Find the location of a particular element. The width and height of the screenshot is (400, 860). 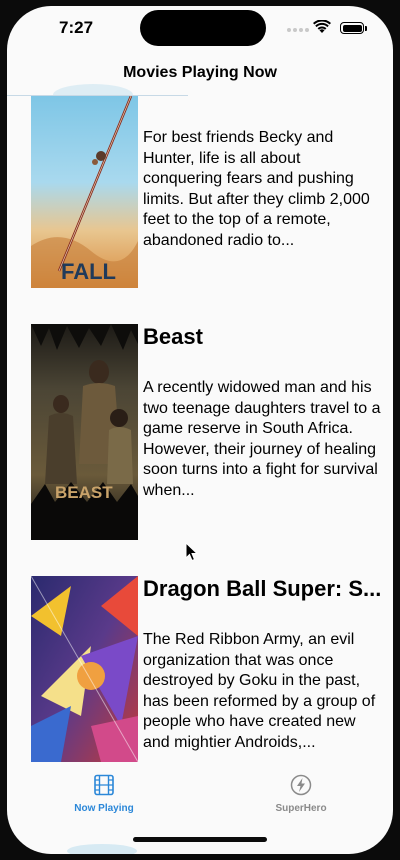

signal-icon is located at coordinates (298, 30).